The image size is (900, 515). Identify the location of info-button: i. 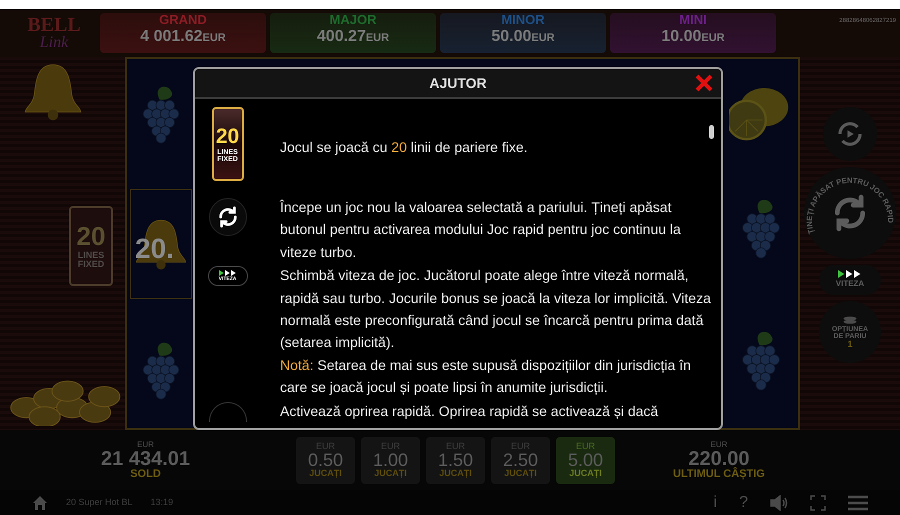
(716, 502).